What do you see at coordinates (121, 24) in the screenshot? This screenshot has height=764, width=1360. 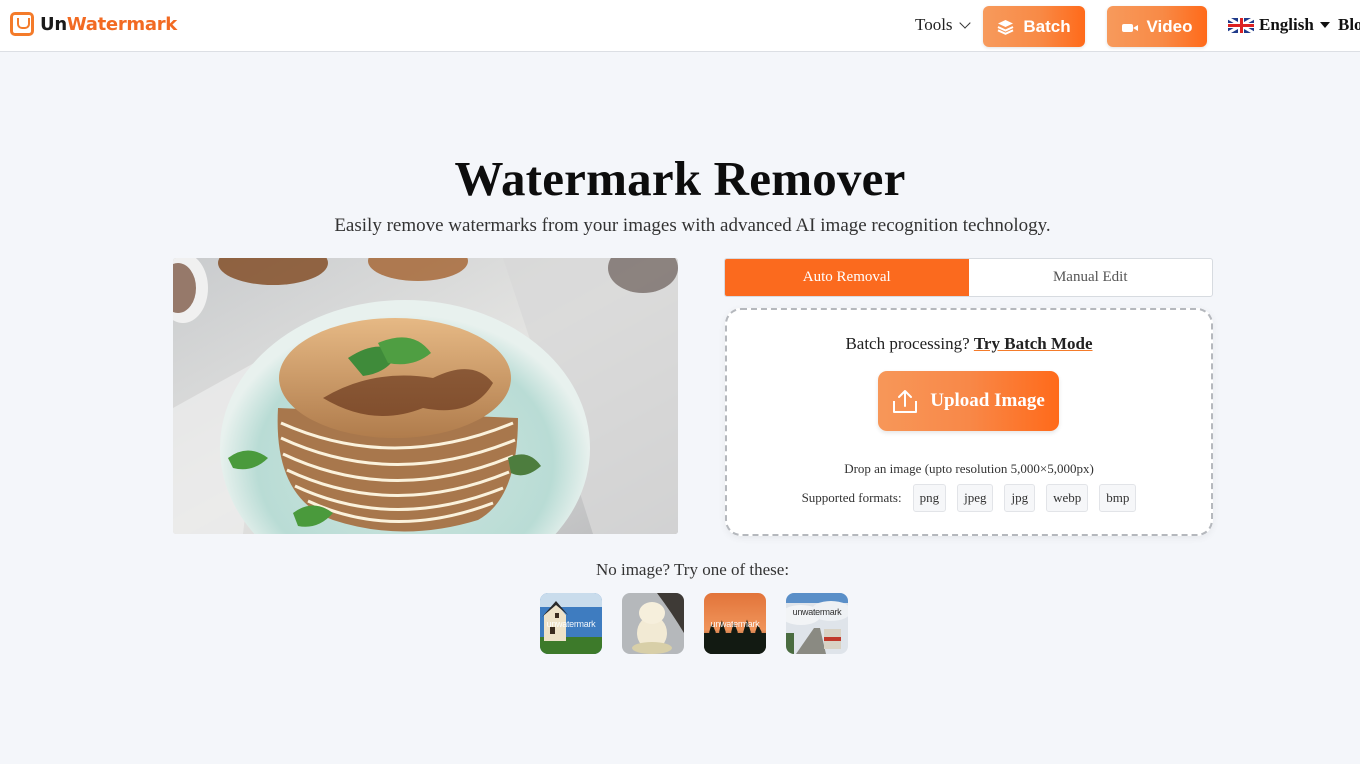 I see `logo-text-watermark: Watermark` at bounding box center [121, 24].